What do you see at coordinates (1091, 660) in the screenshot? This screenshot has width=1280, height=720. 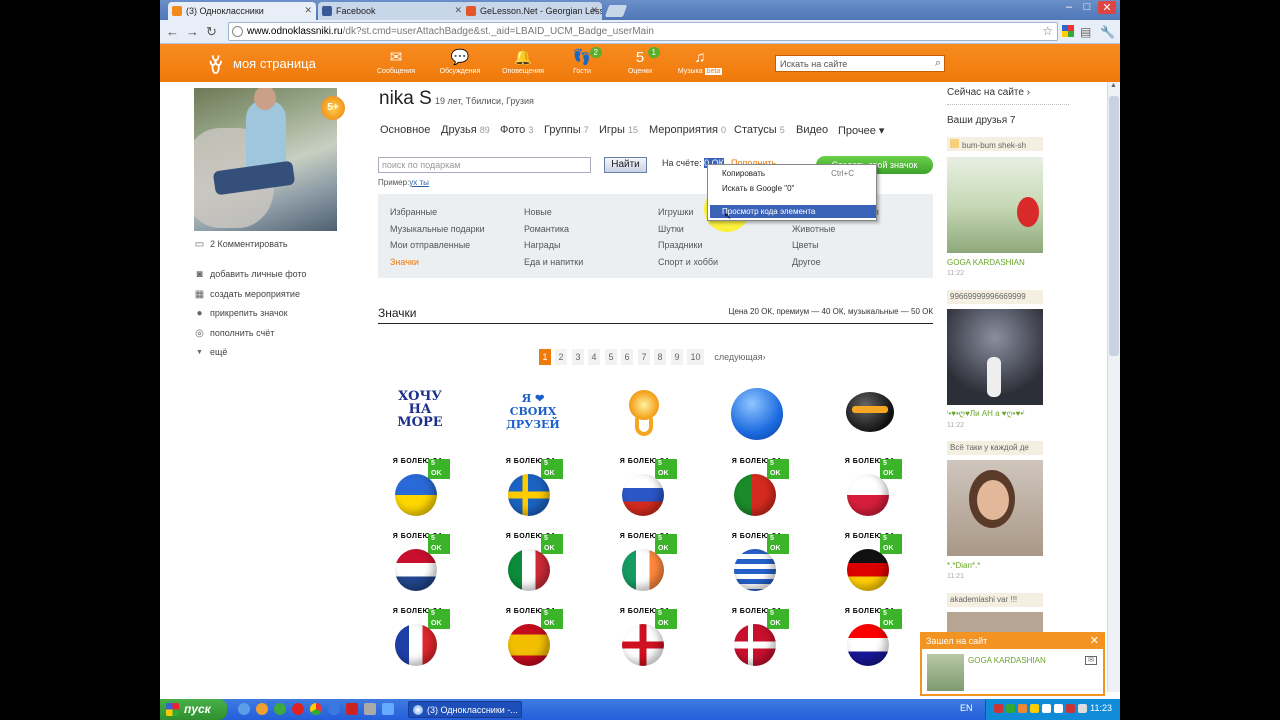 I see `envelope-icon: ✉` at bounding box center [1091, 660].